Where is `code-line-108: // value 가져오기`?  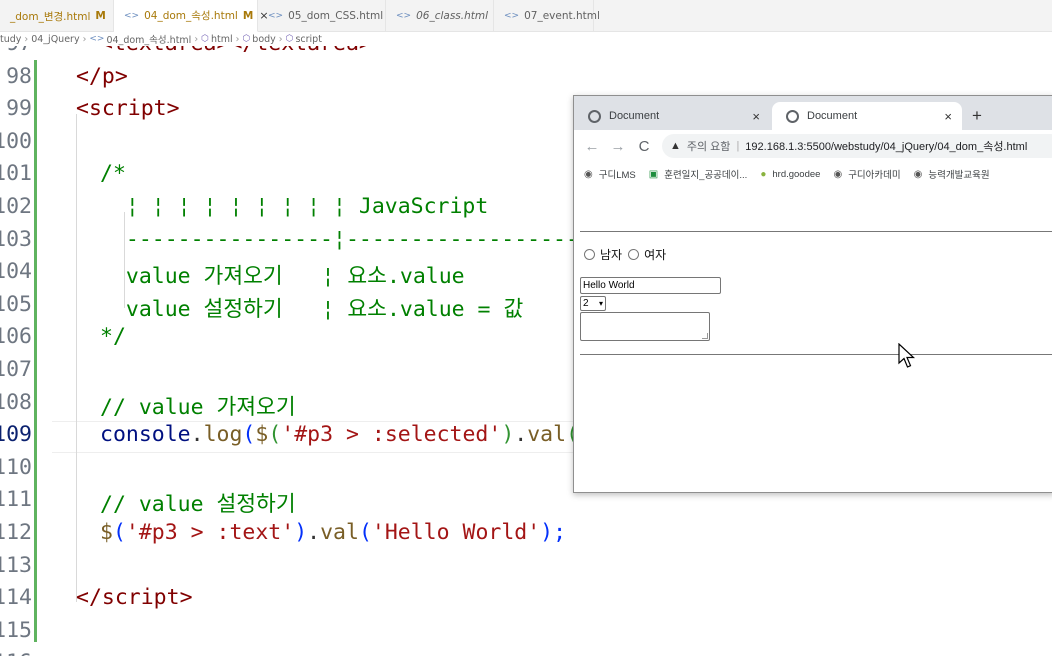
code-line-108: // value 가져오기 is located at coordinates (198, 407).